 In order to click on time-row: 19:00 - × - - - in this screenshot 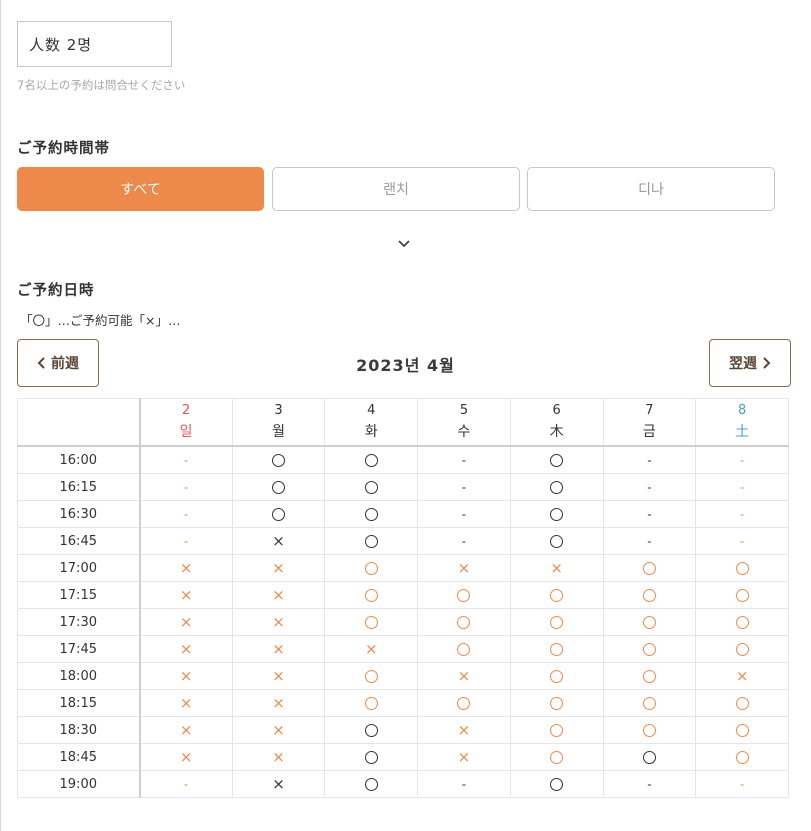, I will do `click(403, 784)`.